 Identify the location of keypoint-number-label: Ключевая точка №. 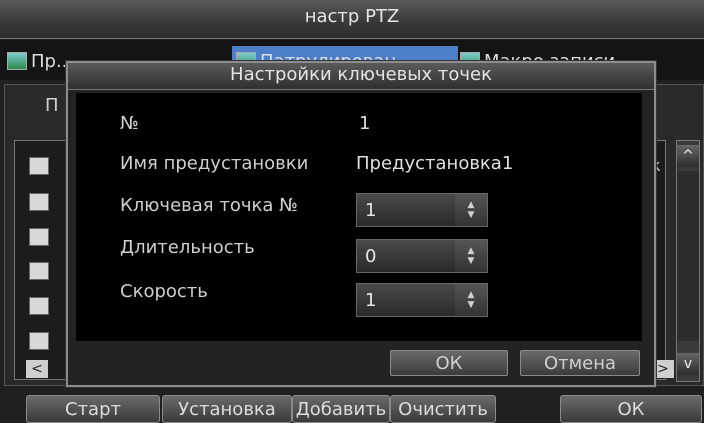
(209, 205).